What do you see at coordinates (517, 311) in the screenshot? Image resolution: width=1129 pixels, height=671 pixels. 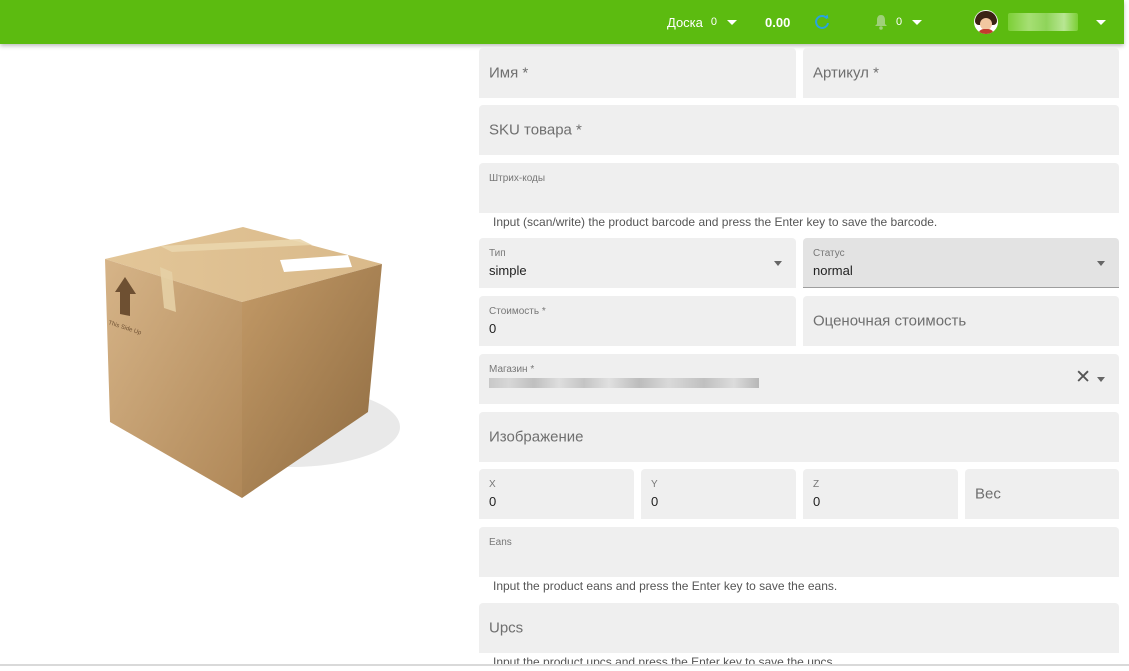 I see `cost-label: Стоимость *` at bounding box center [517, 311].